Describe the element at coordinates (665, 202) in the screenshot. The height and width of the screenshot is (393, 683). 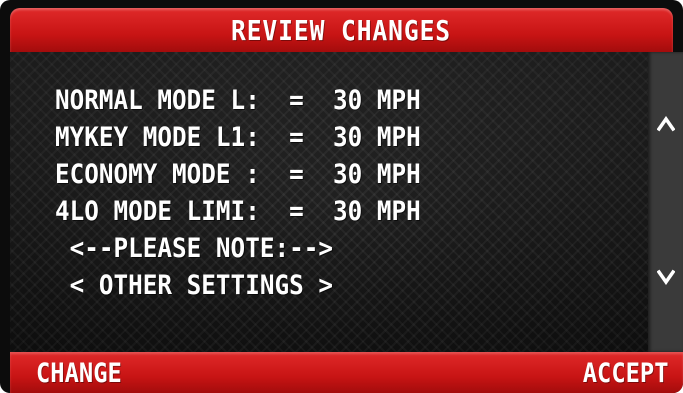
I see `scrollbar` at that location.